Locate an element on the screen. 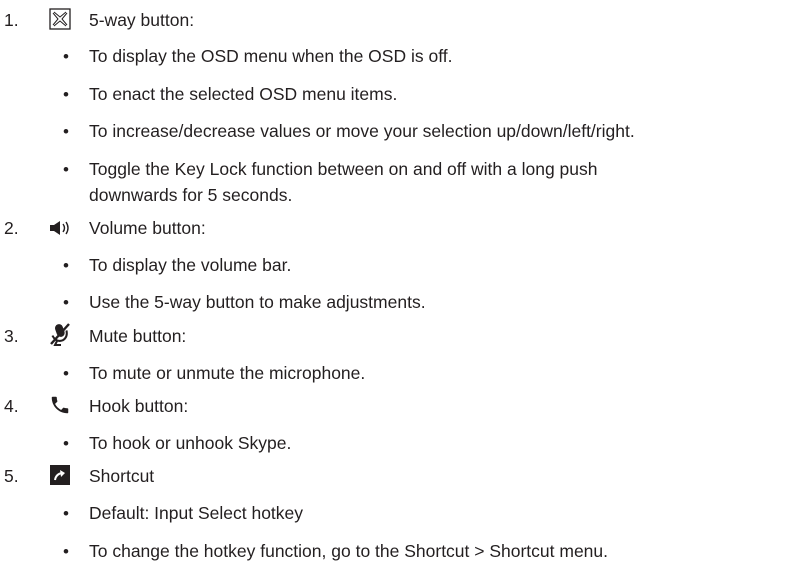  item-label: Hook button: is located at coordinates (139, 406).